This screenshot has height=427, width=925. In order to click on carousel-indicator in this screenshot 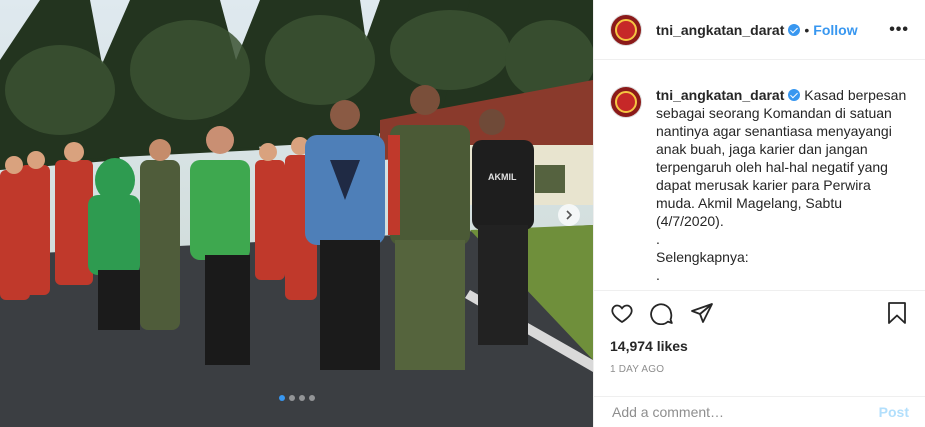, I will do `click(296, 398)`.